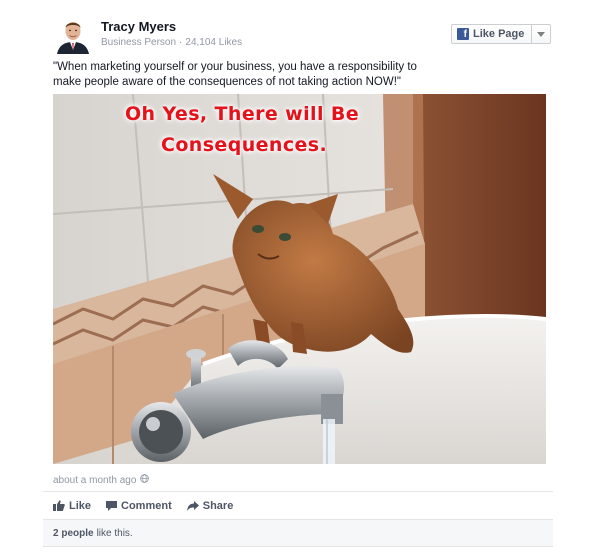 This screenshot has width=596, height=560. What do you see at coordinates (138, 26) in the screenshot?
I see `author-name: Tracy Myers` at bounding box center [138, 26].